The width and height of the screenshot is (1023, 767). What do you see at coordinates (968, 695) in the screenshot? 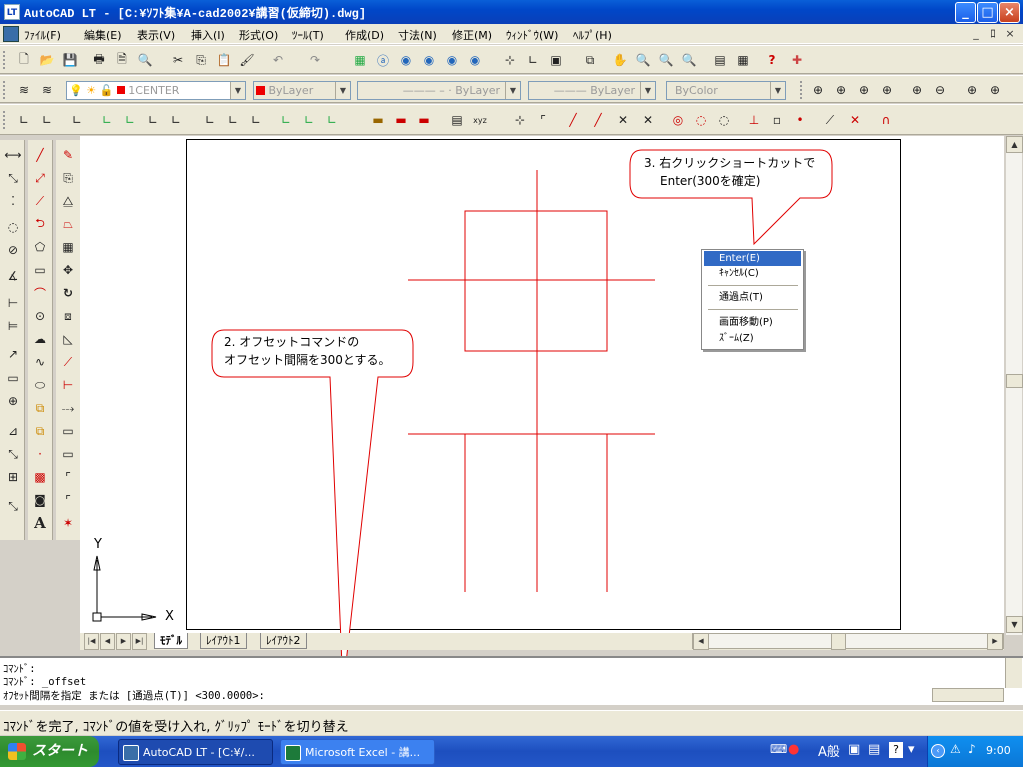
I see `command-hscrollbar` at bounding box center [968, 695].